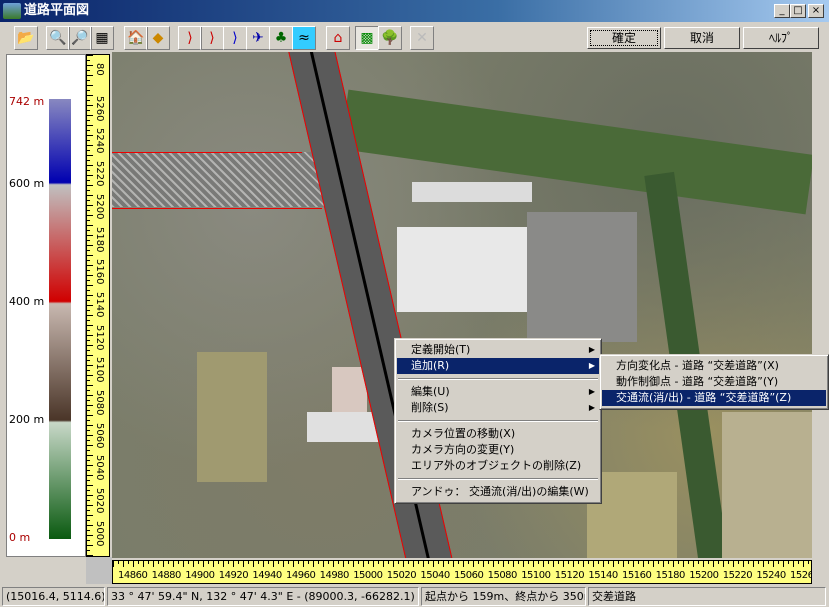 This screenshot has height=607, width=829. Describe the element at coordinates (27, 419) in the screenshot. I see `legend-label-200: 200 m` at that location.